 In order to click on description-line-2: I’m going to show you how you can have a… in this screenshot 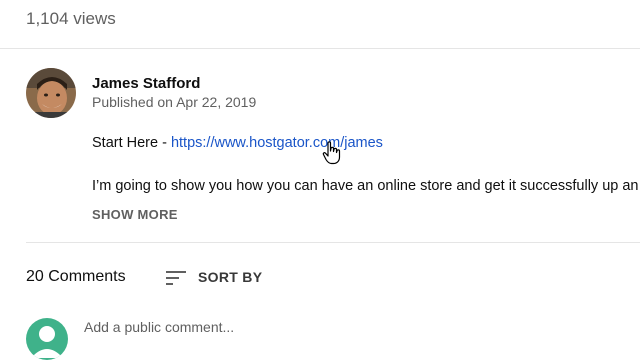, I will do `click(365, 186)`.